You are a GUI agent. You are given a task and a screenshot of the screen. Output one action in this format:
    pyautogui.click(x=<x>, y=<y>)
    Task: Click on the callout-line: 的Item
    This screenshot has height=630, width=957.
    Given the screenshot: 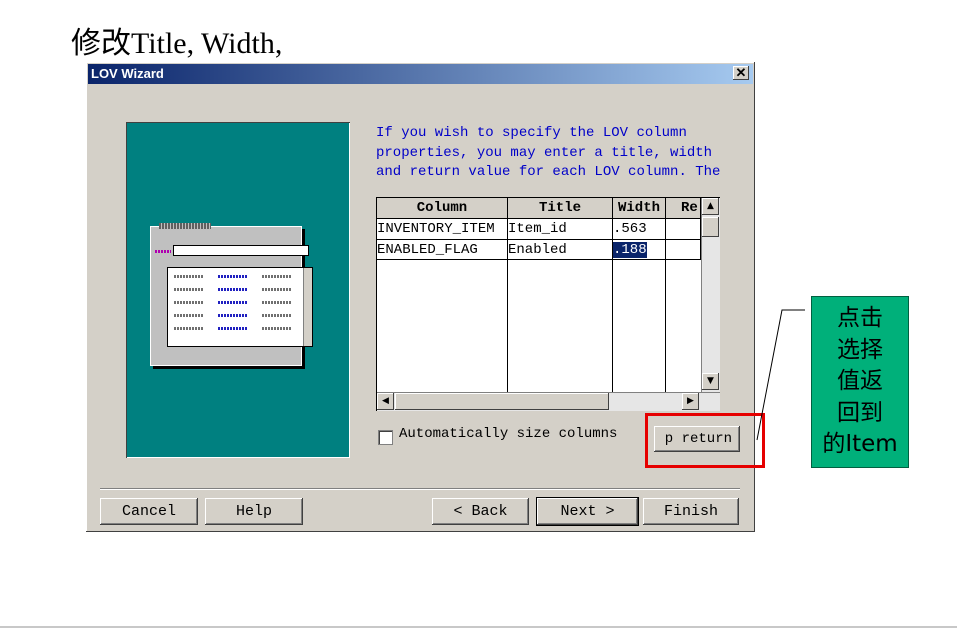 What is the action you would take?
    pyautogui.click(x=860, y=444)
    